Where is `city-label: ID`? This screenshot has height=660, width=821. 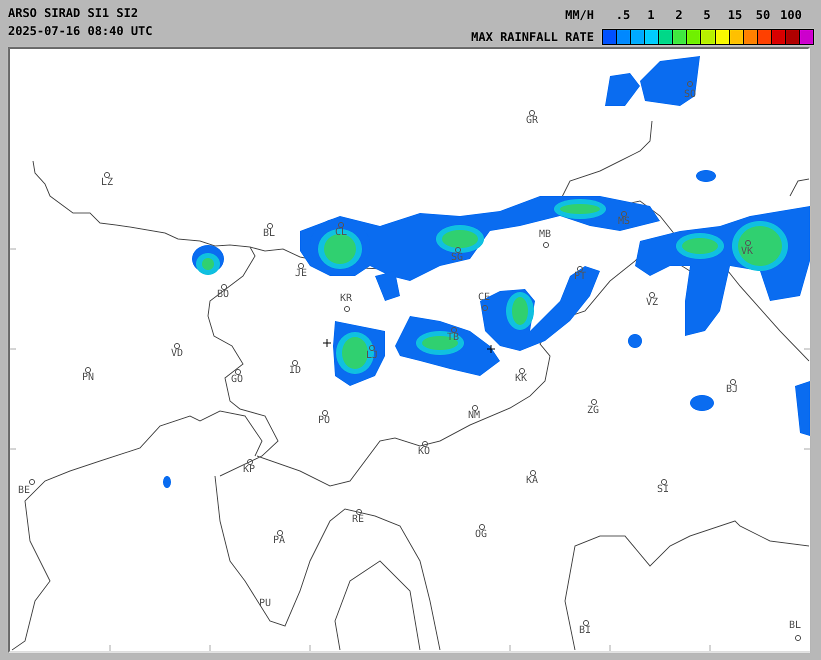 city-label: ID is located at coordinates (295, 370).